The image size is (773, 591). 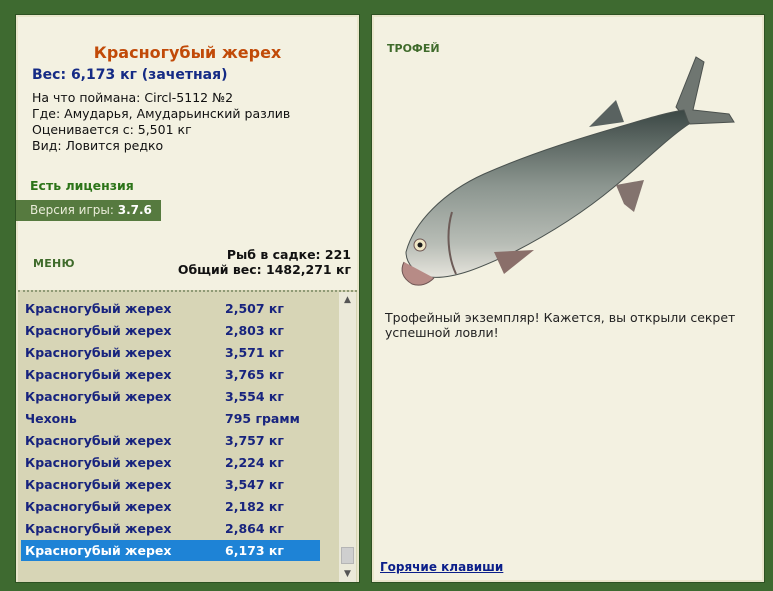 I want to click on version-badge: Версия игры: 3.7.6, so click(x=88, y=210).